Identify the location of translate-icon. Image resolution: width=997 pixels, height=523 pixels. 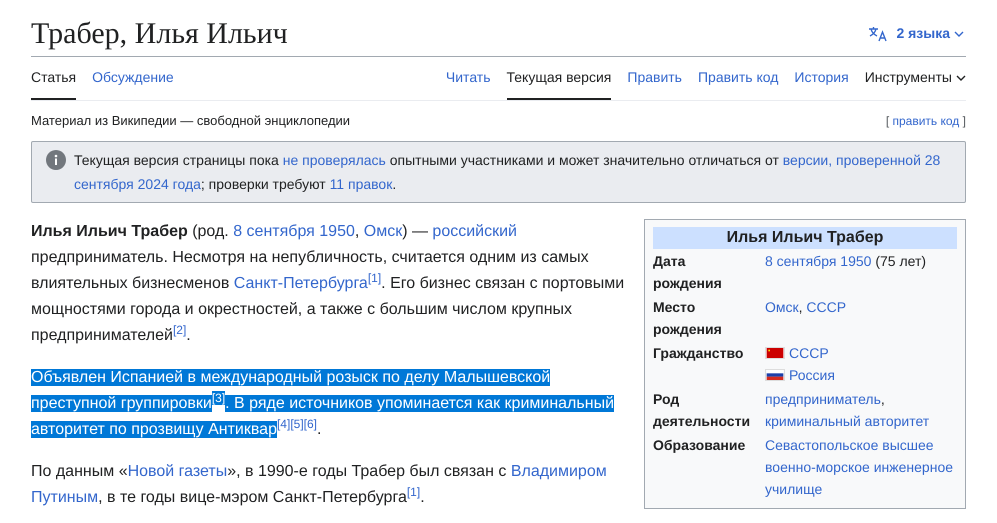
(878, 34).